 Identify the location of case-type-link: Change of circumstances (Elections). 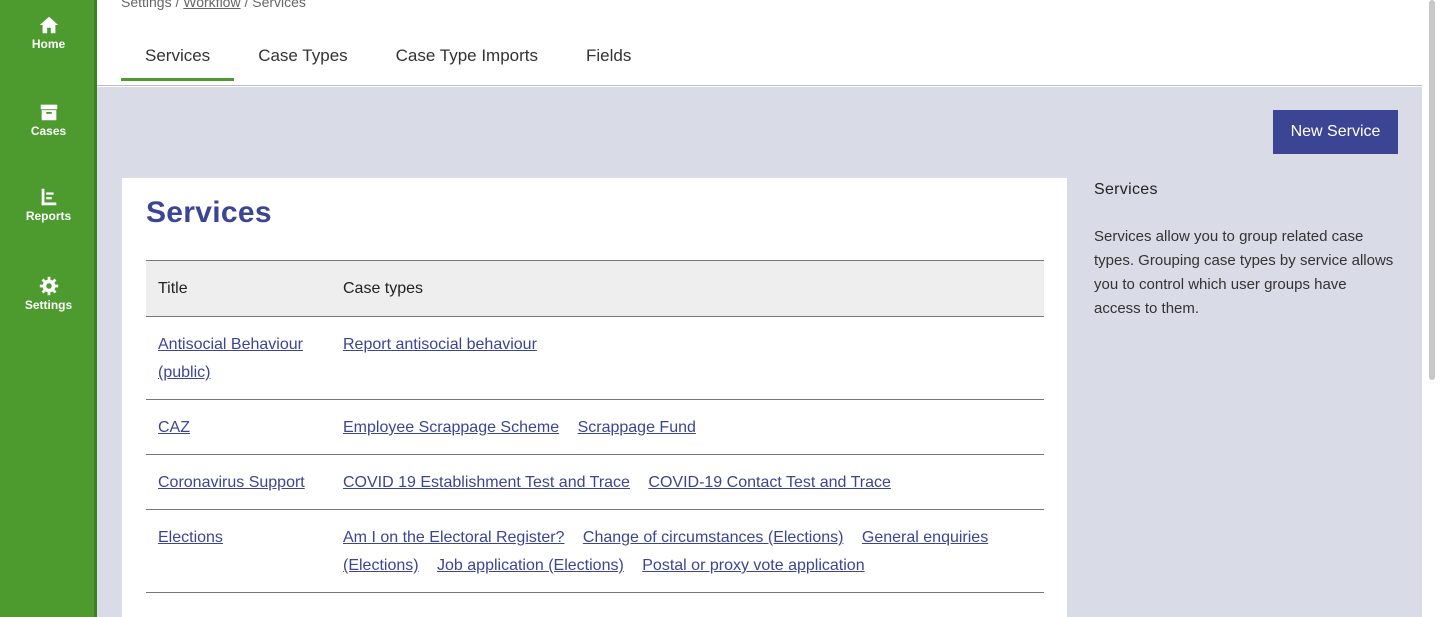
(713, 537).